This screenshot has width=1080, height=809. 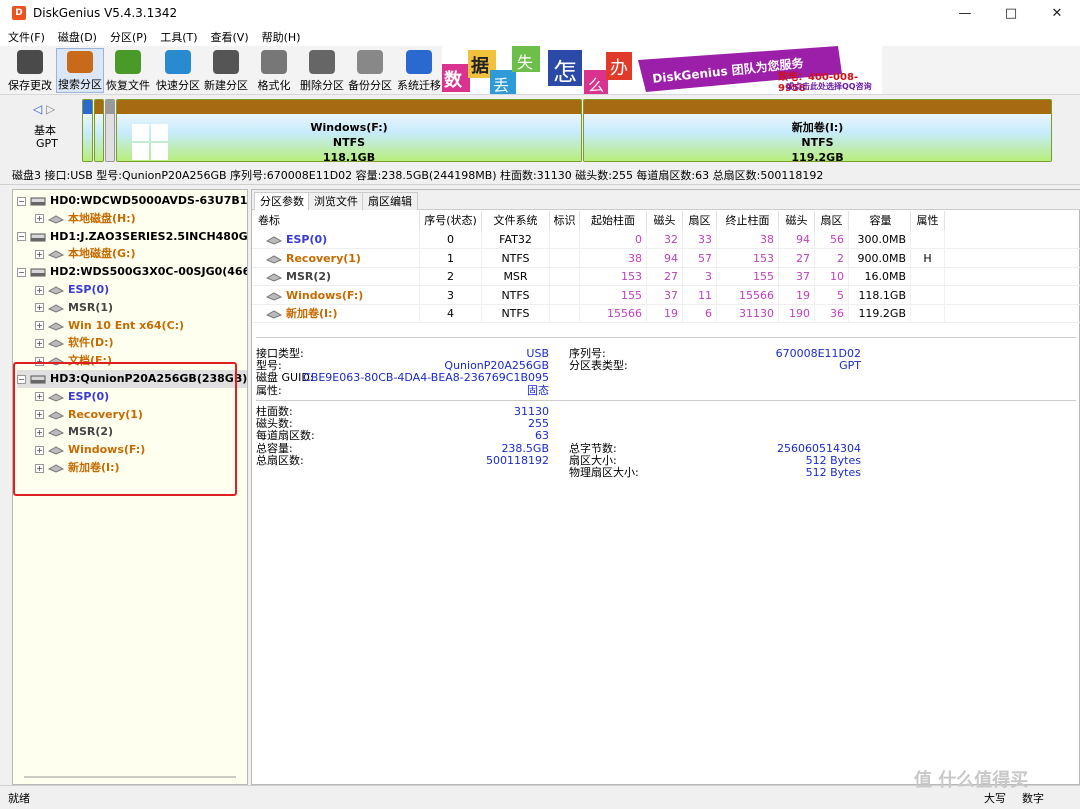 What do you see at coordinates (128, 37) in the screenshot?
I see `menu-partition: 分区(P)` at bounding box center [128, 37].